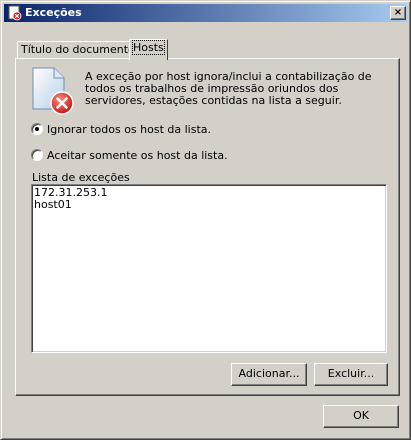 The width and height of the screenshot is (411, 440). What do you see at coordinates (53, 12) in the screenshot?
I see `window-title: Exceções` at bounding box center [53, 12].